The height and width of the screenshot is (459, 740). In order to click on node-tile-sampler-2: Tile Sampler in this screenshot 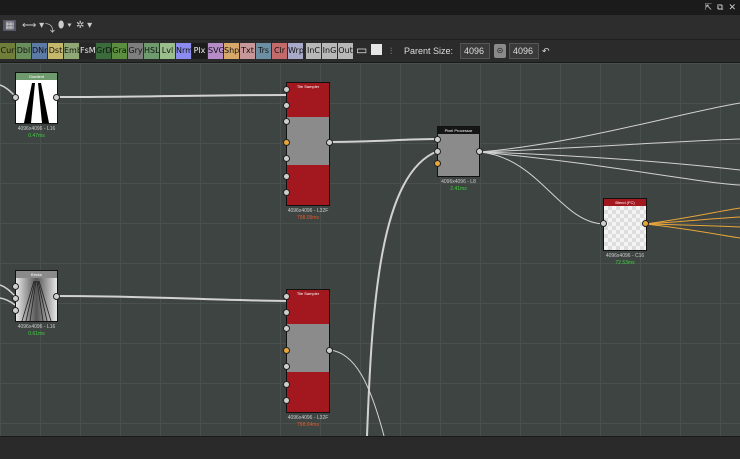, I will do `click(308, 351)`.